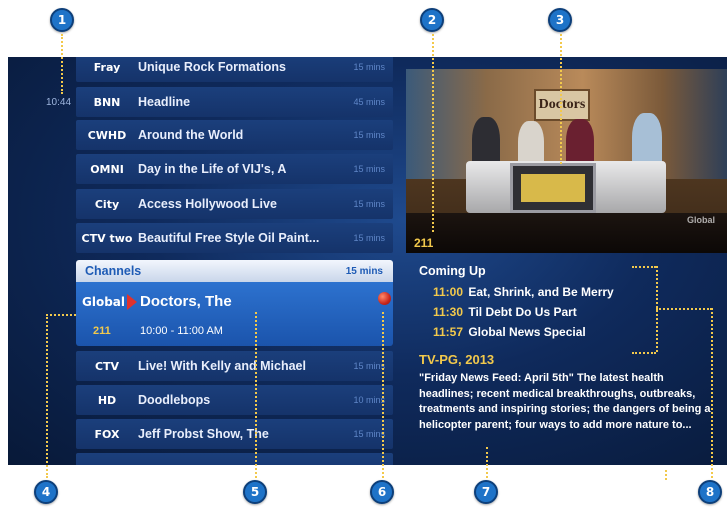  I want to click on channel-logo: Global, so click(110, 302).